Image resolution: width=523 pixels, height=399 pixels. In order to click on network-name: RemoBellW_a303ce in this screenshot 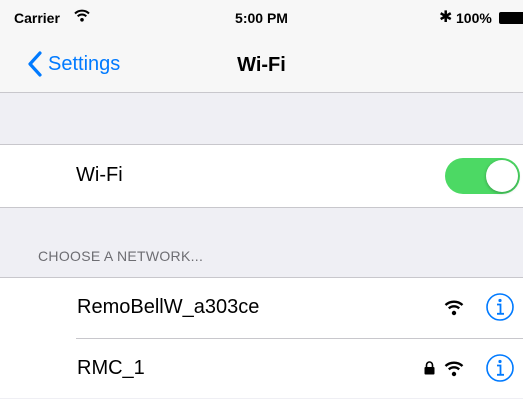, I will do `click(168, 307)`.